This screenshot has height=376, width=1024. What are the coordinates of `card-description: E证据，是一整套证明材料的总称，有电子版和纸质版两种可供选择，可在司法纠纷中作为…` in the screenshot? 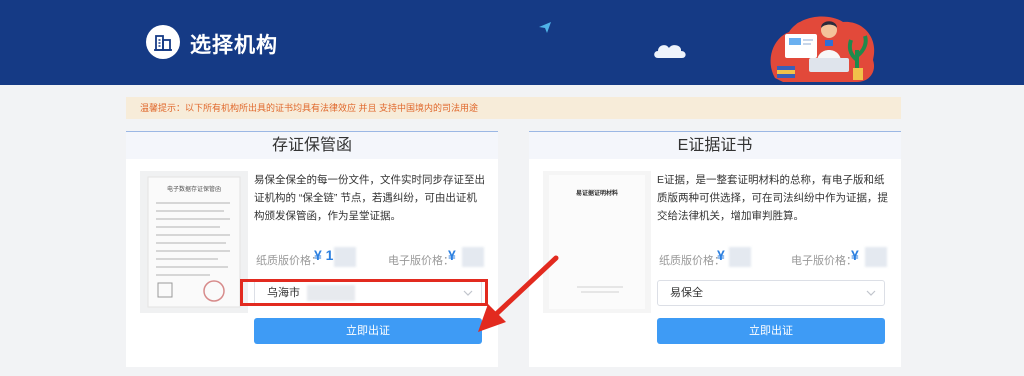 It's located at (772, 198).